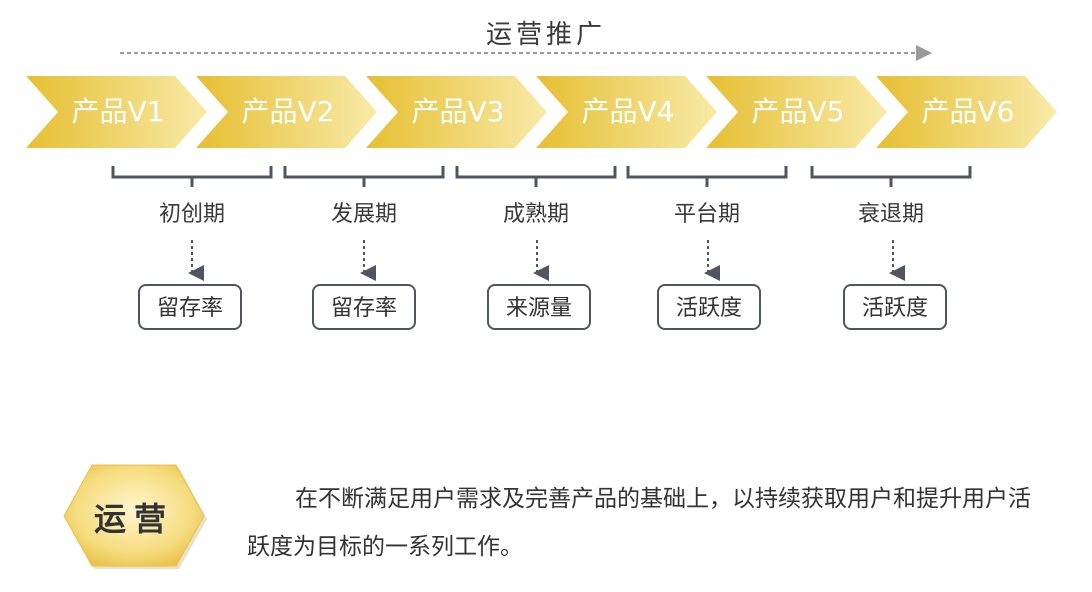  I want to click on stage-label-5: 衰退期, so click(890, 214).